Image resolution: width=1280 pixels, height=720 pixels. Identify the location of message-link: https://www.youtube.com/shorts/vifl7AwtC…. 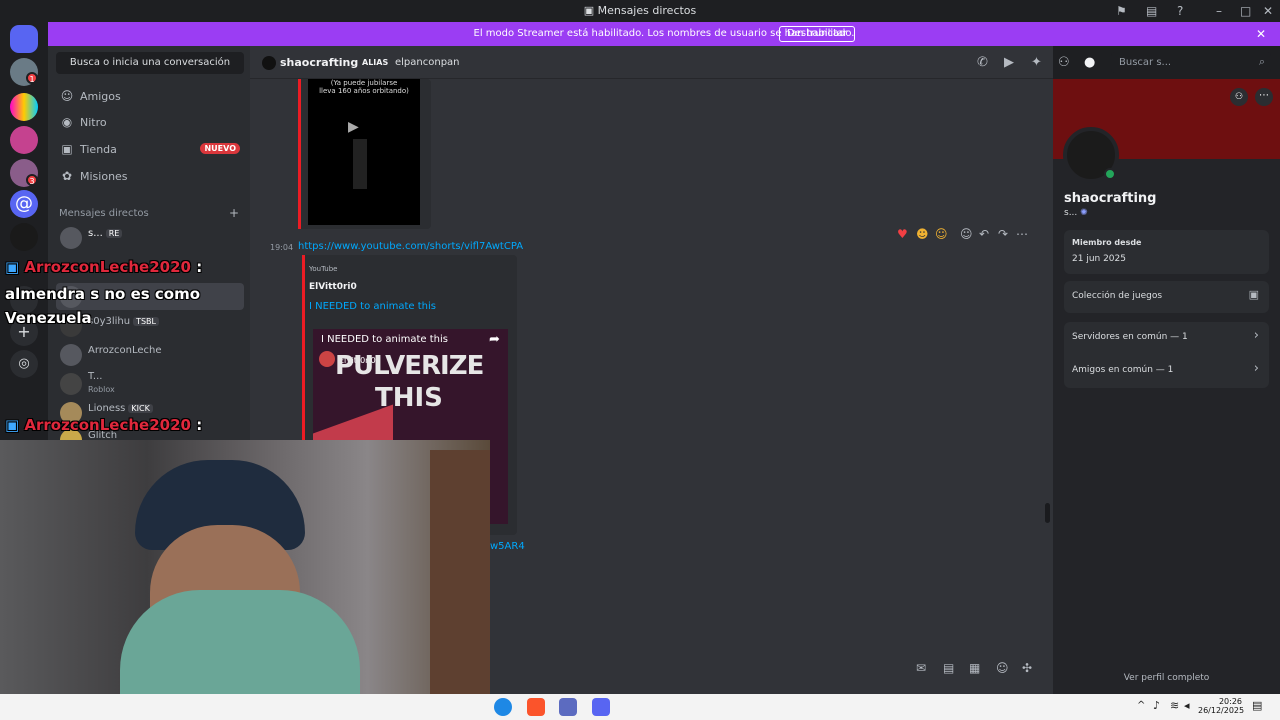
(410, 246).